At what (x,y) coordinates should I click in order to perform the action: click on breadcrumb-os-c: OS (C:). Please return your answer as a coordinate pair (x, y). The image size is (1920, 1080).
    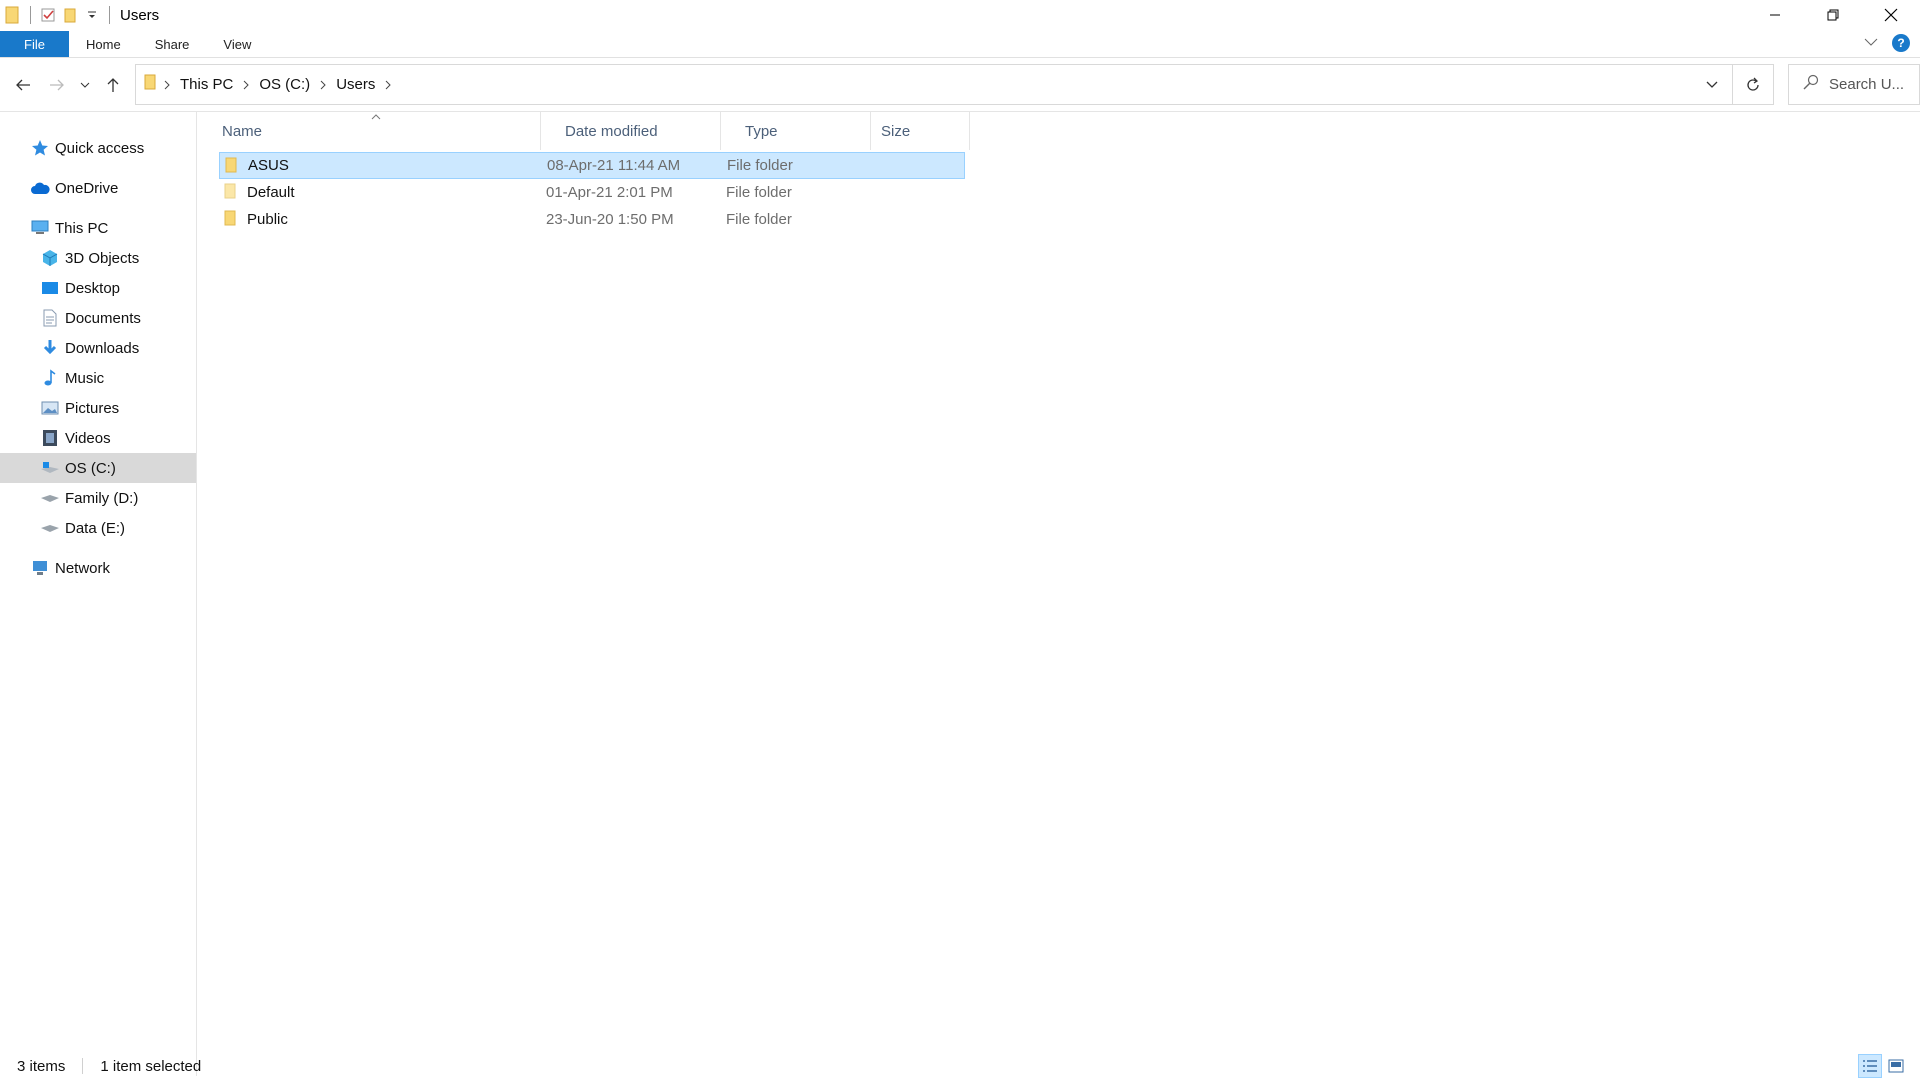
    Looking at the image, I should click on (284, 84).